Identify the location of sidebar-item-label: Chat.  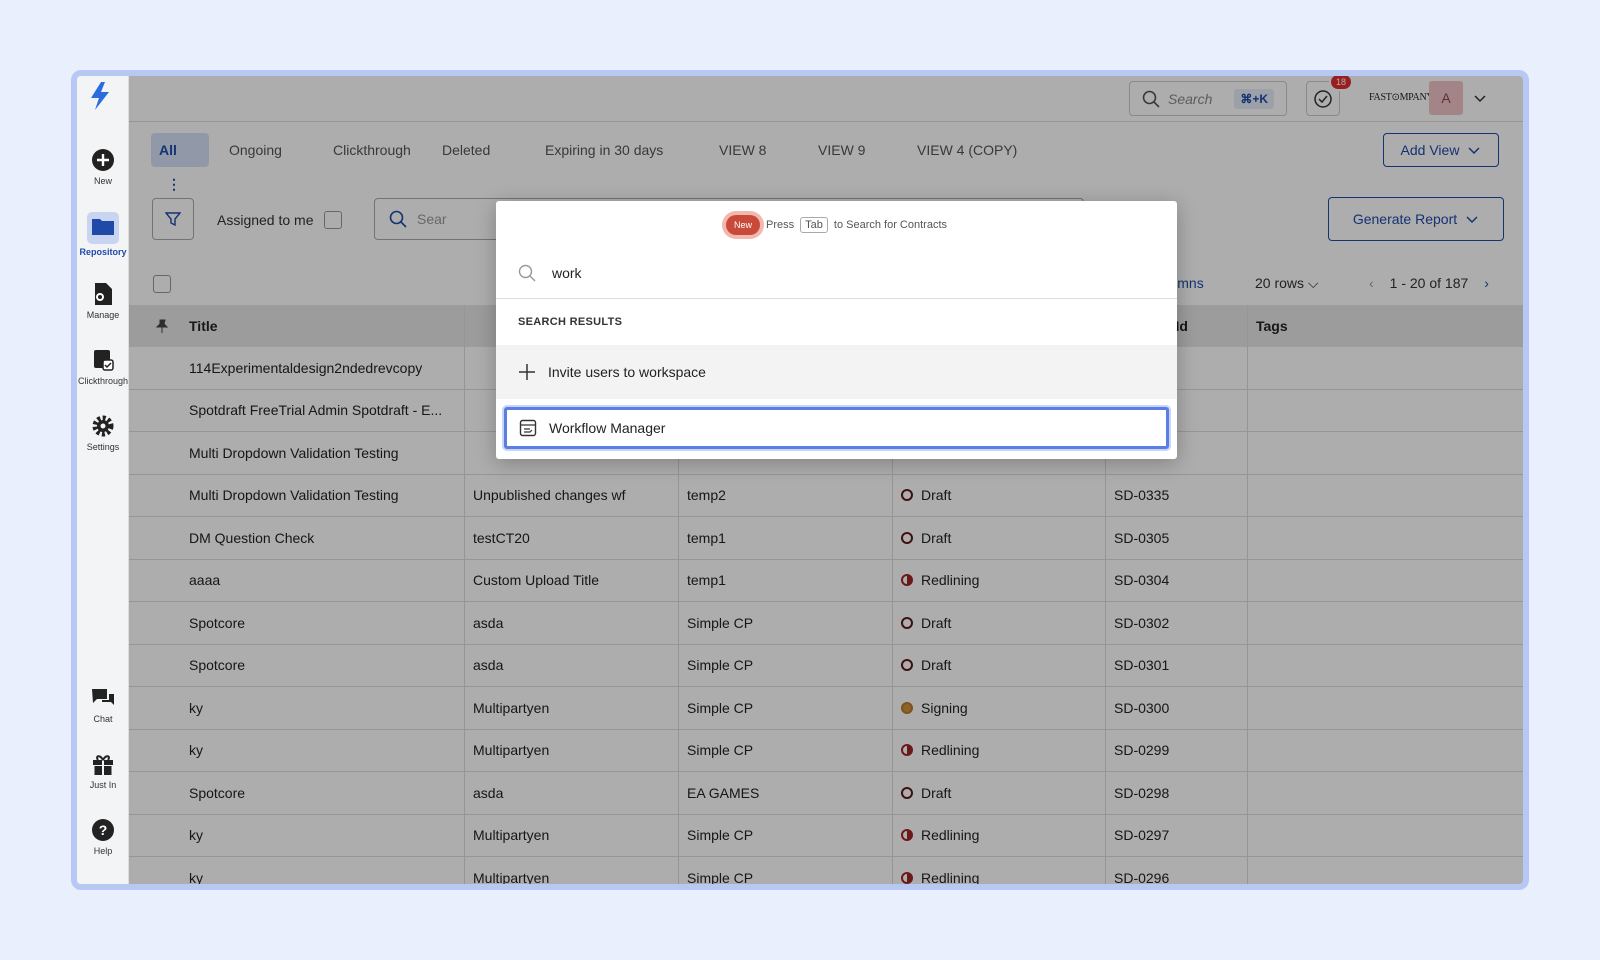
(103, 719).